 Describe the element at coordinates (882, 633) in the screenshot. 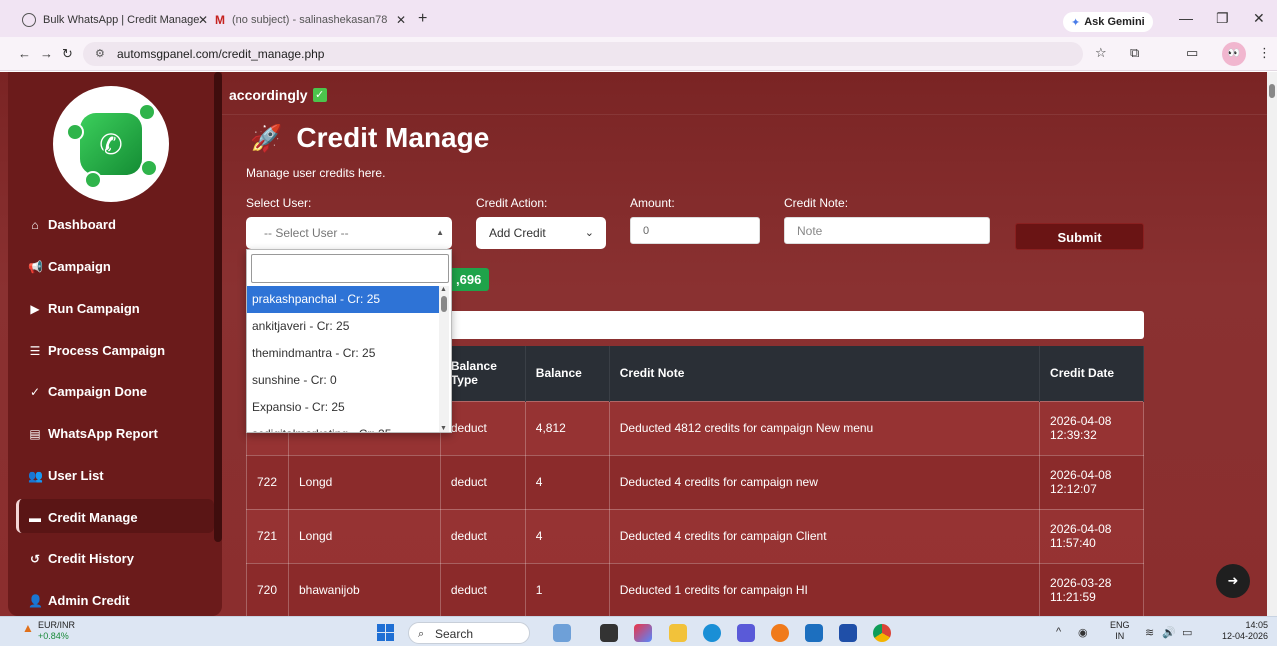

I see `chrome-icon` at that location.